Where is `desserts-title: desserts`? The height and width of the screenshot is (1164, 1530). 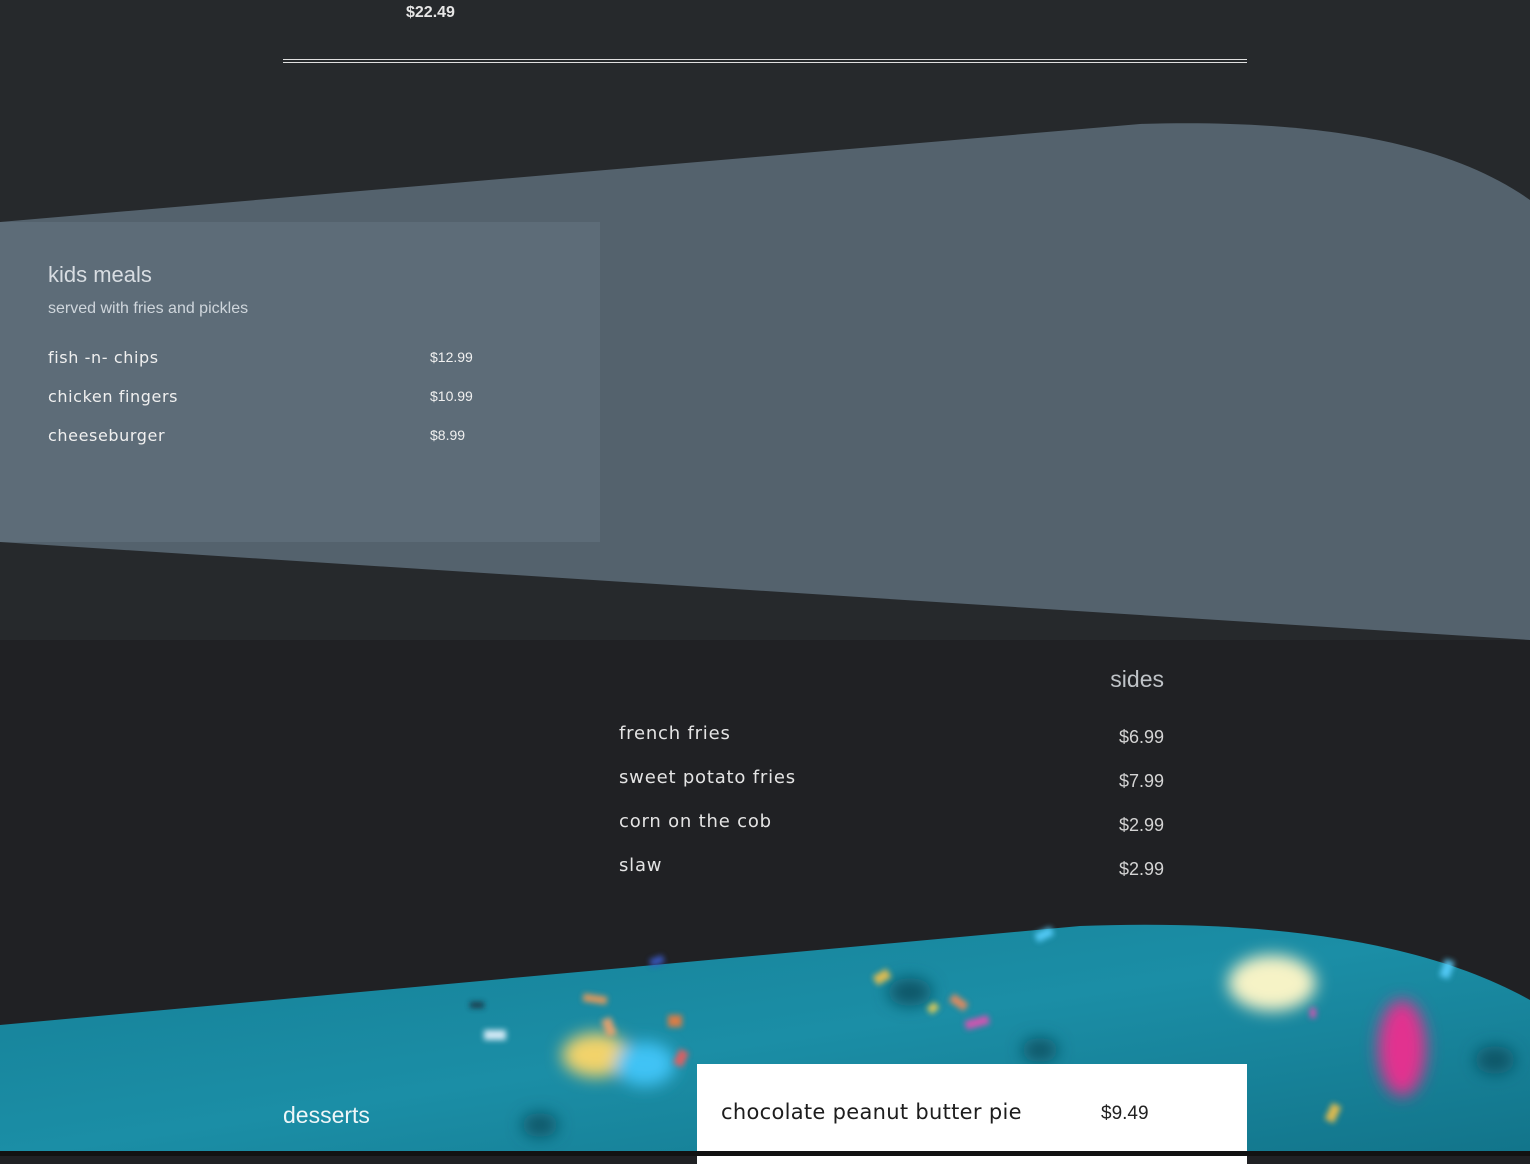
desserts-title: desserts is located at coordinates (326, 1115).